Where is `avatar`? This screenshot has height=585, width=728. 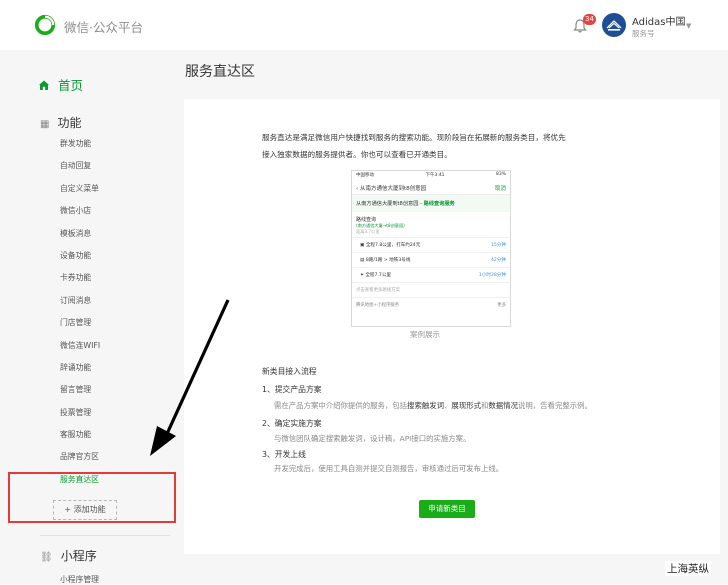
avatar is located at coordinates (614, 25).